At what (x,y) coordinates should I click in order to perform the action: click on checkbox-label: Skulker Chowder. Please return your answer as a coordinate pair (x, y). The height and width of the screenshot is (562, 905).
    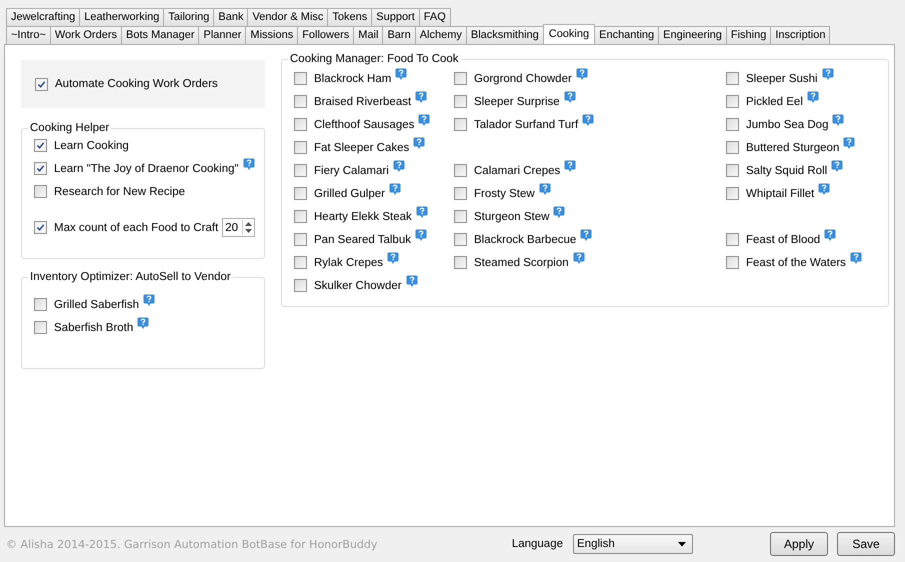
    Looking at the image, I should click on (358, 286).